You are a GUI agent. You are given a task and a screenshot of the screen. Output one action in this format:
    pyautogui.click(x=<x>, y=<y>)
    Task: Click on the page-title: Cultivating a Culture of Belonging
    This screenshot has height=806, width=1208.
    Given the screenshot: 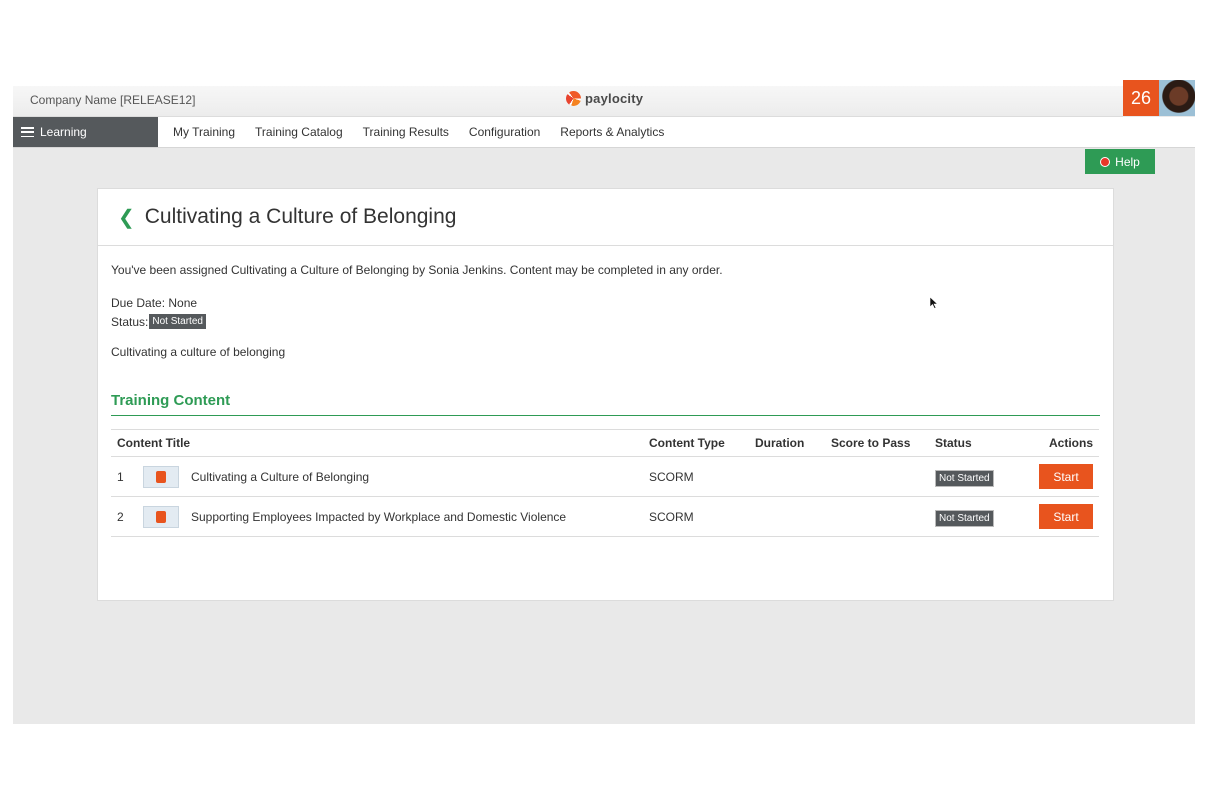 What is the action you would take?
    pyautogui.click(x=300, y=216)
    